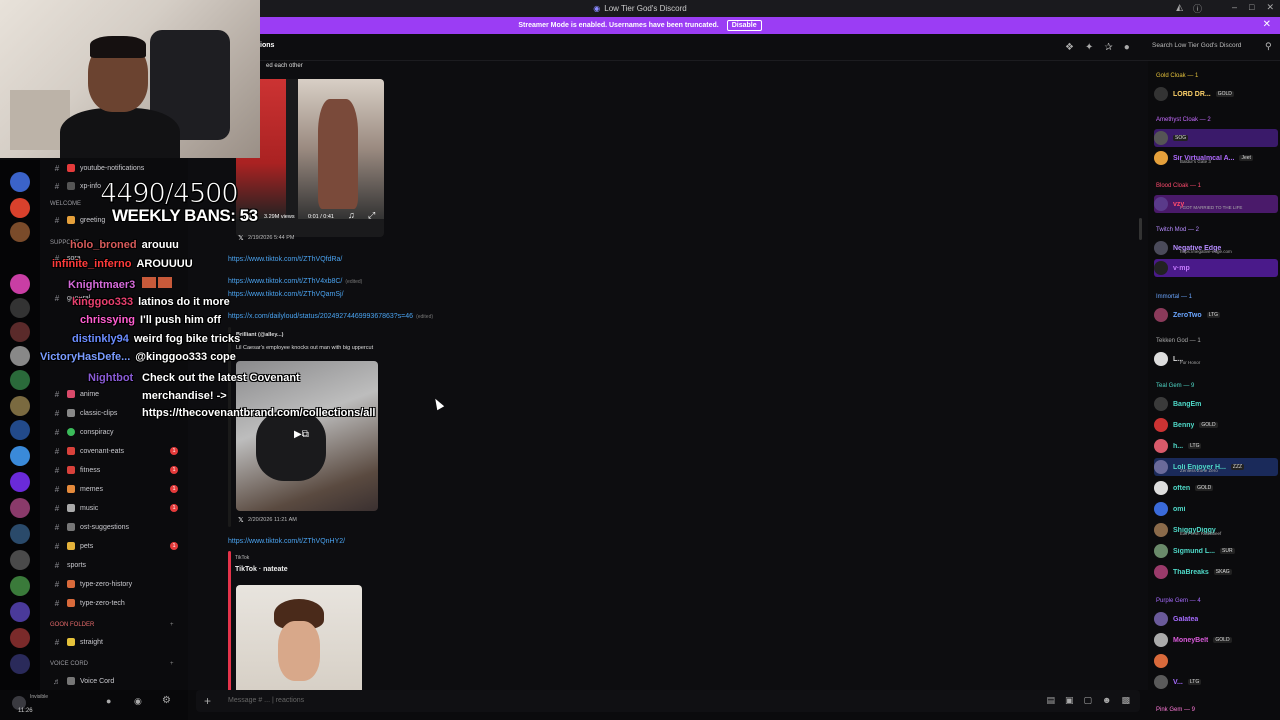 This screenshot has width=1280, height=720. What do you see at coordinates (1069, 47) in the screenshot?
I see `threads-icon: ❖` at bounding box center [1069, 47].